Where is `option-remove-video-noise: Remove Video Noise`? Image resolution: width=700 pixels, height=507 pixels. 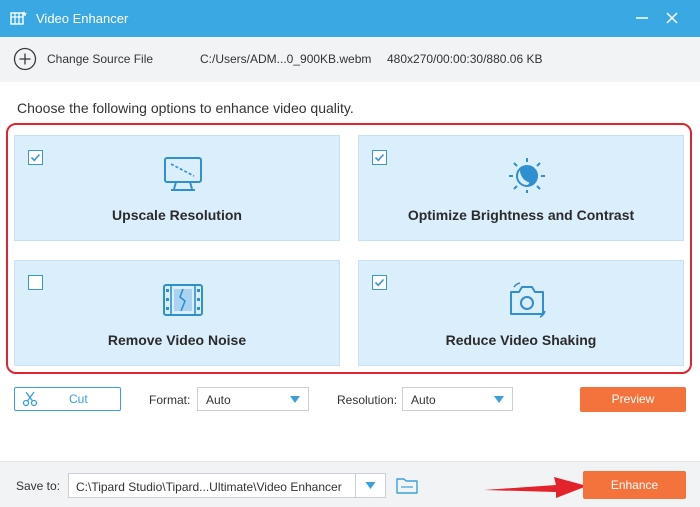 option-remove-video-noise: Remove Video Noise is located at coordinates (177, 313).